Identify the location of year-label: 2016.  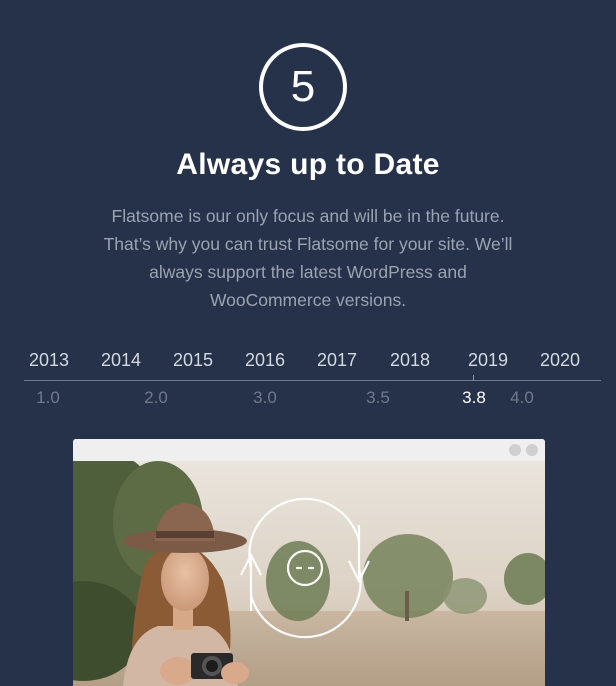
(265, 360).